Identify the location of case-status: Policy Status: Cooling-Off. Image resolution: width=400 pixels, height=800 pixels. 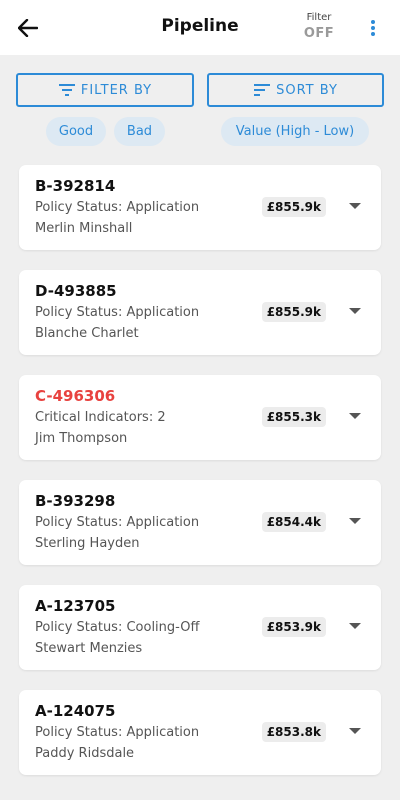
(117, 627).